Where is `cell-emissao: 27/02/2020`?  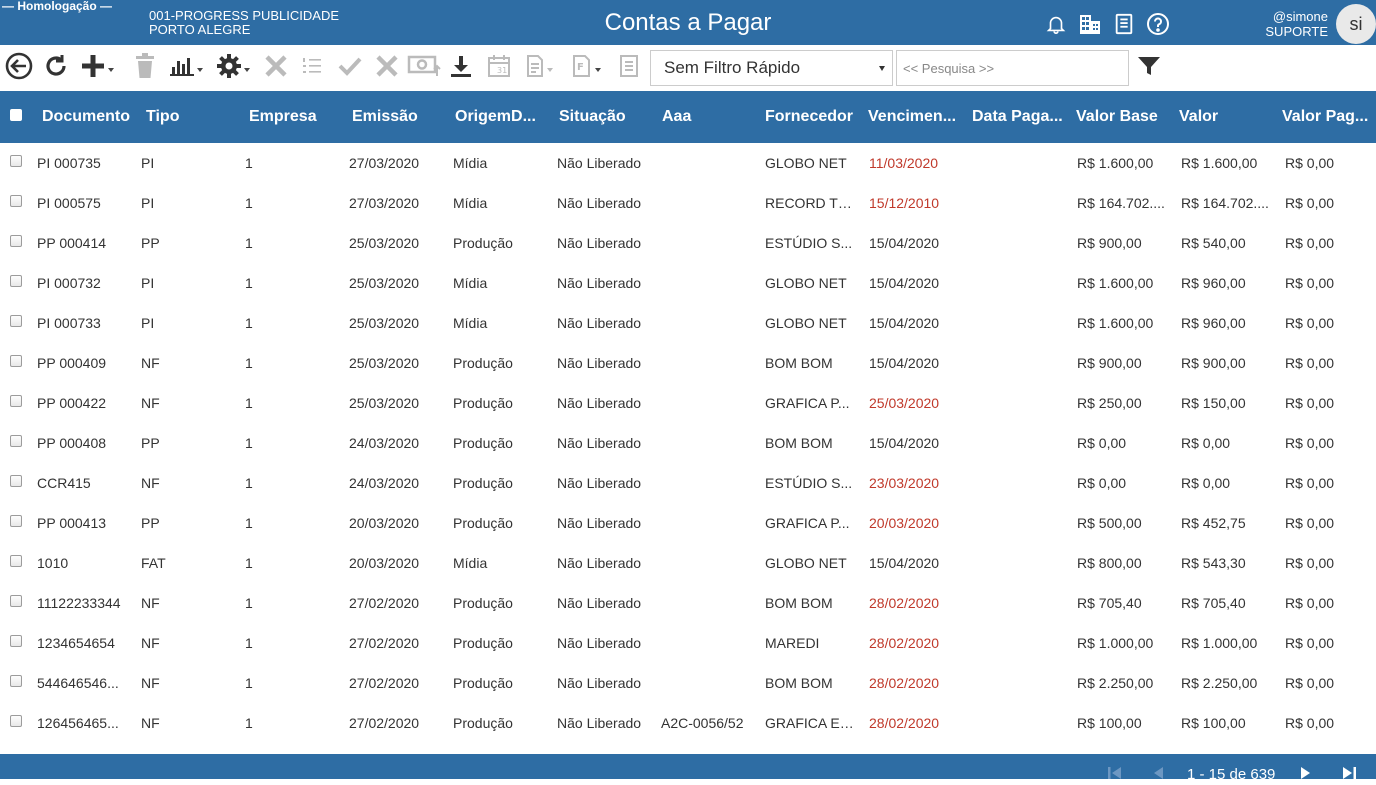
cell-emissao: 27/02/2020 is located at coordinates (384, 603).